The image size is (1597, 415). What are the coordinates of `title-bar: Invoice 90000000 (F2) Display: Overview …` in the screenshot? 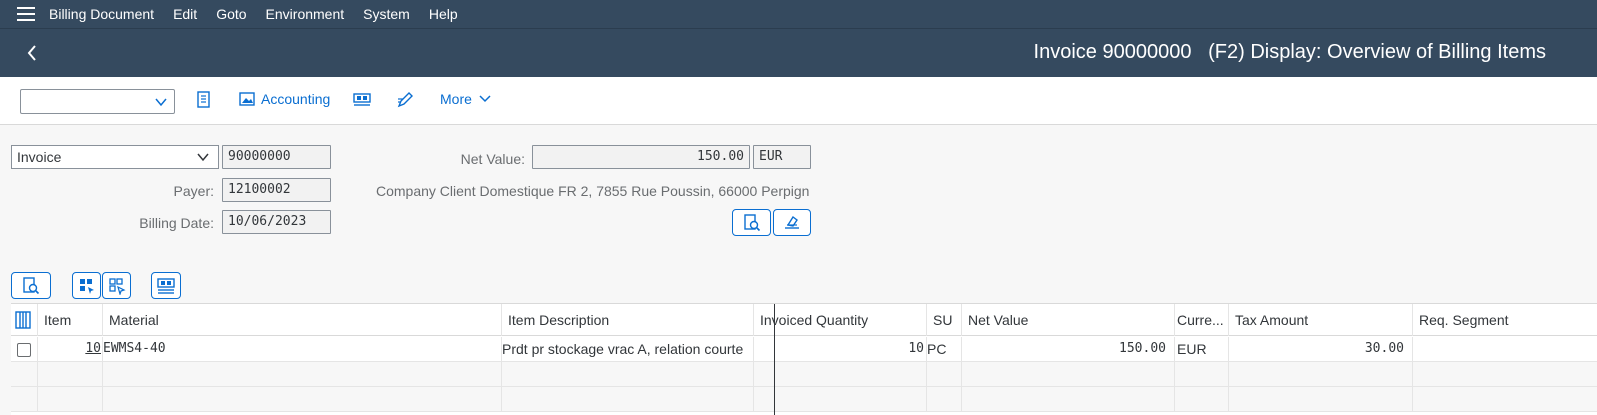 It's located at (798, 53).